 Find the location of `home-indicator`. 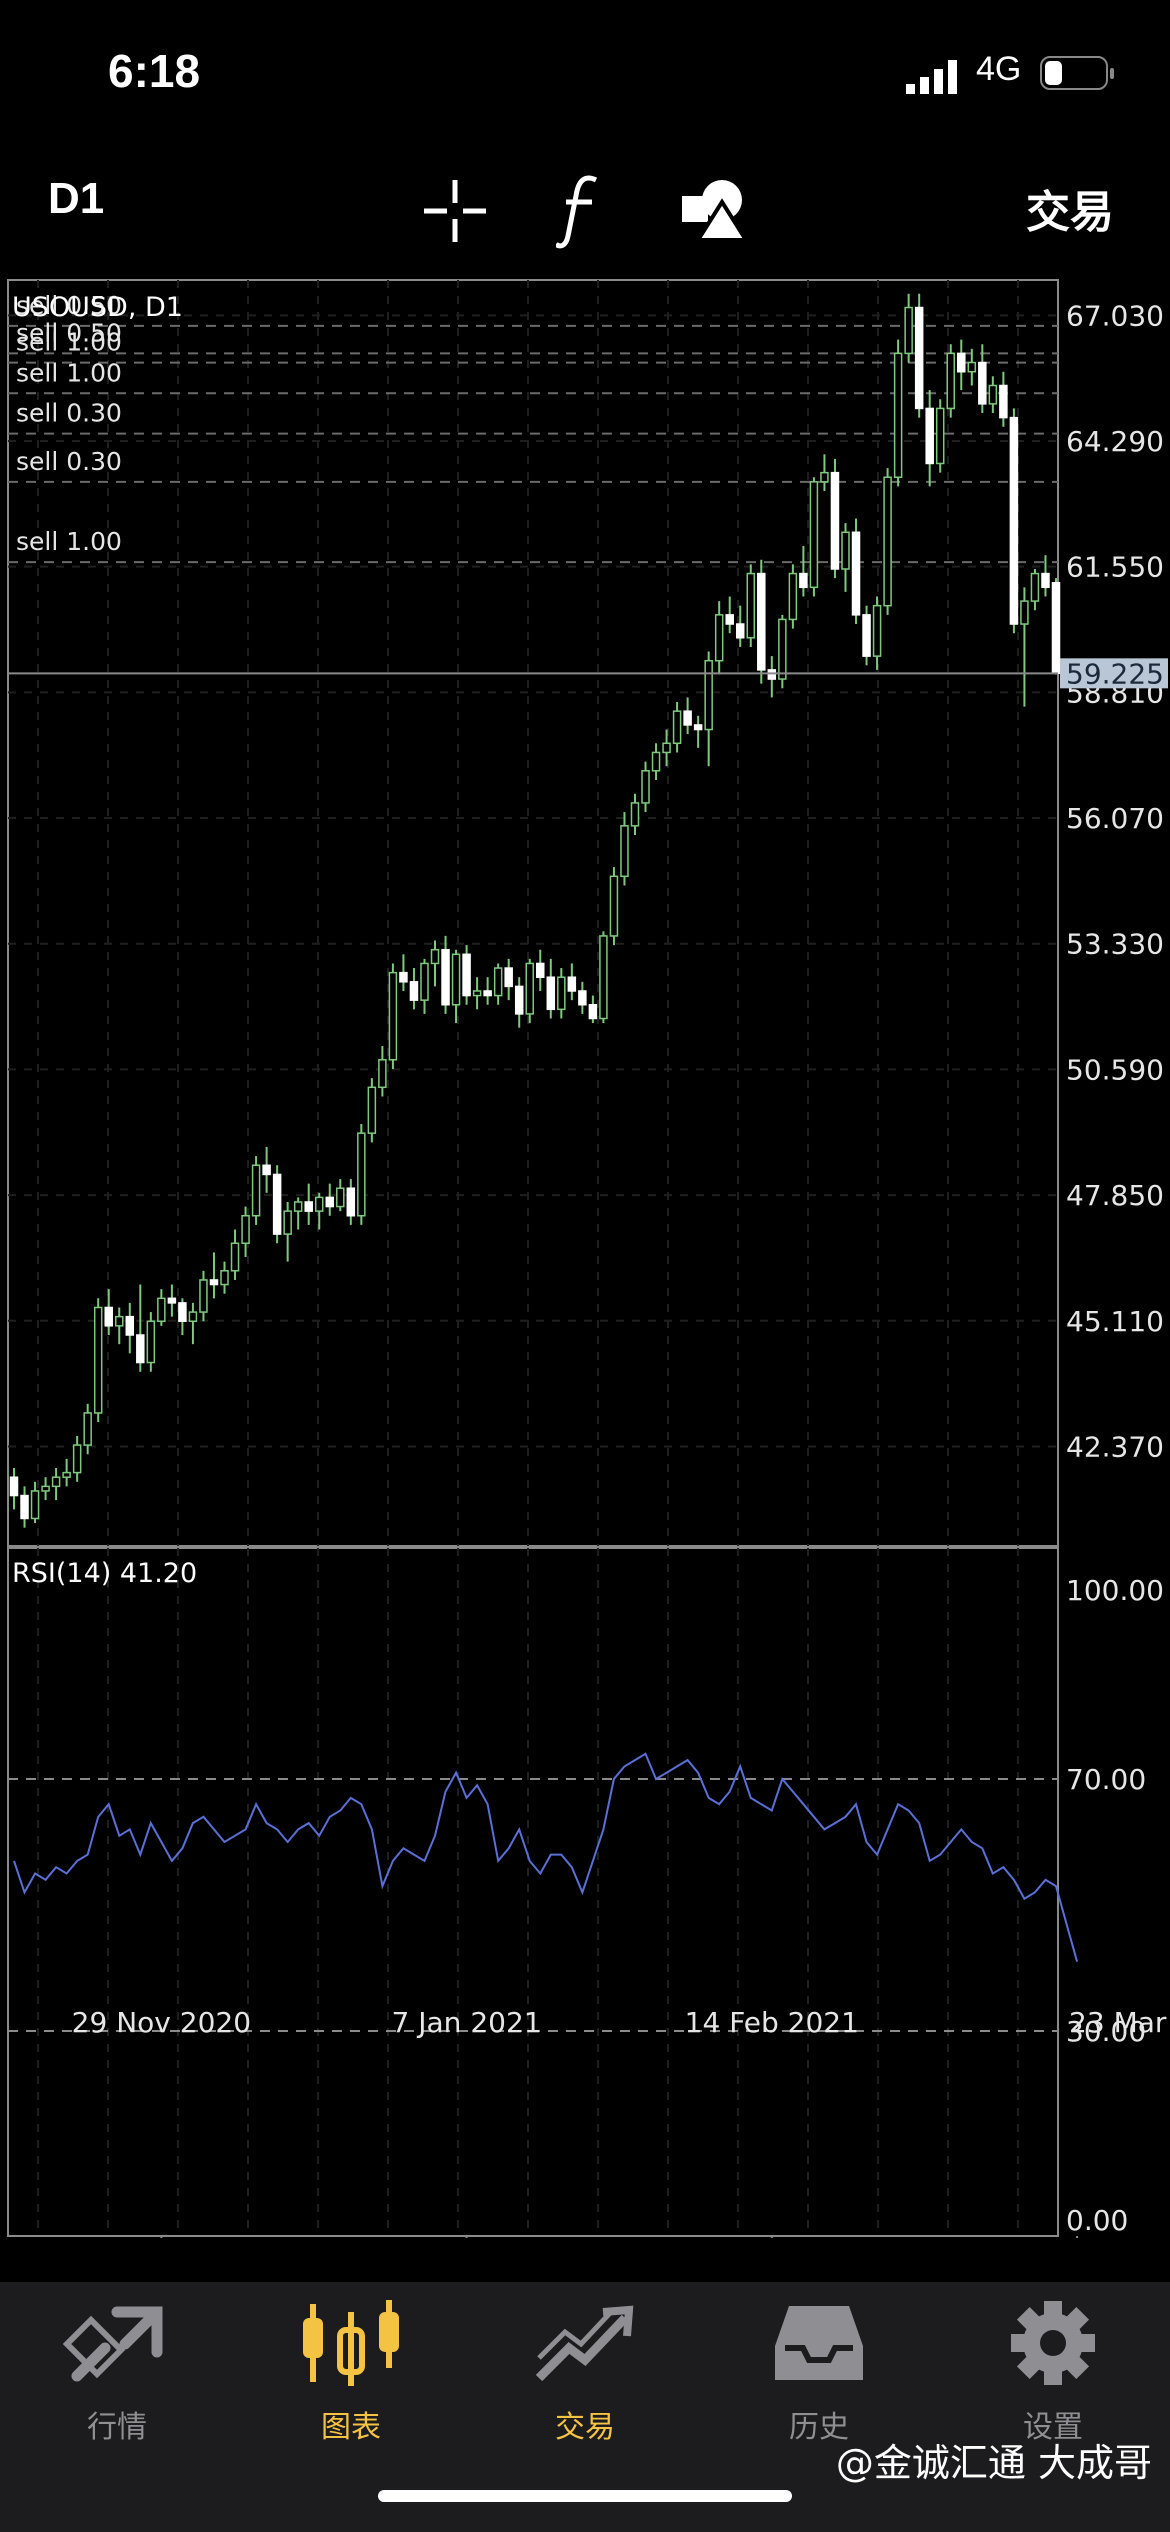

home-indicator is located at coordinates (585, 2496).